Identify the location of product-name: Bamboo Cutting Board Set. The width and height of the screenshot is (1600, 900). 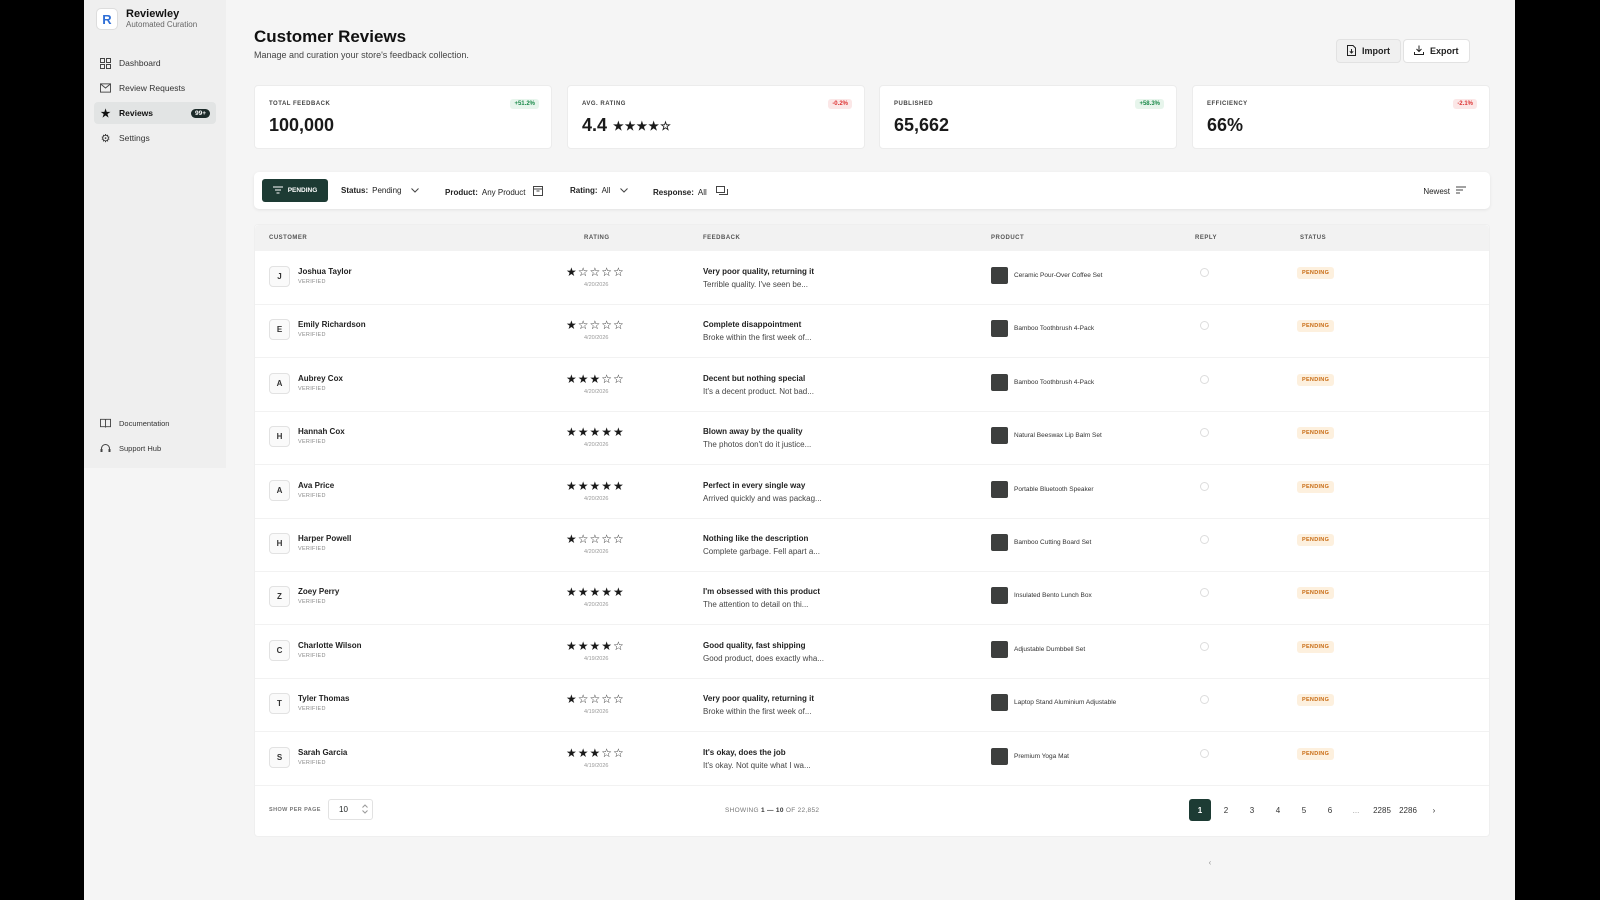
(1052, 542).